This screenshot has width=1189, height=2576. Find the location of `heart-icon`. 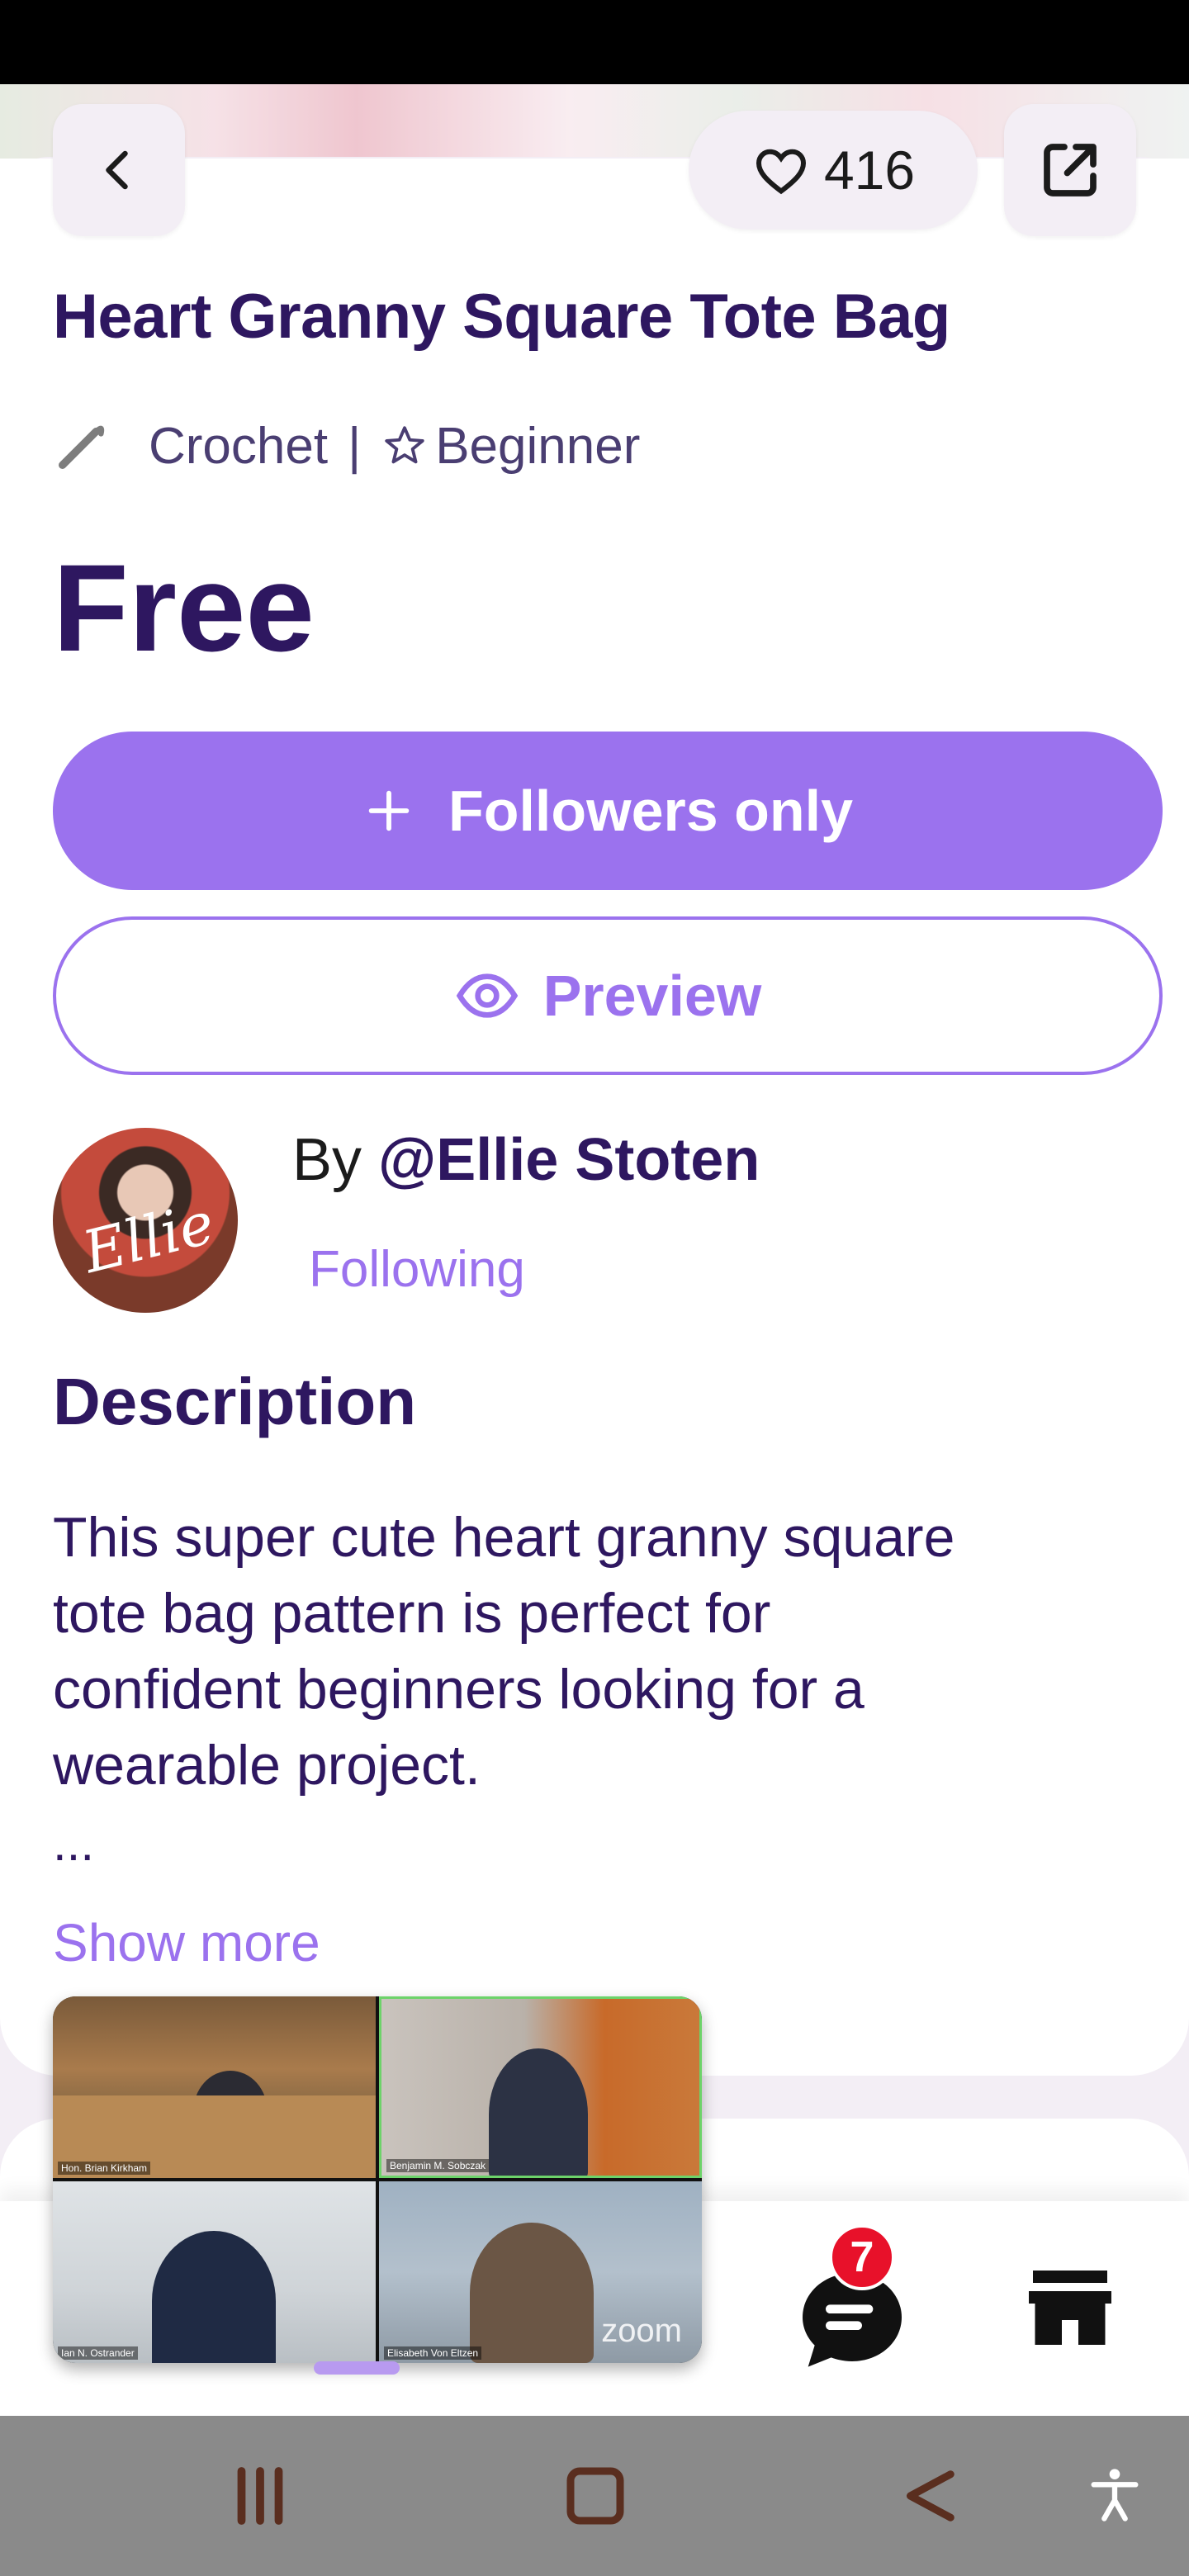

heart-icon is located at coordinates (781, 172).